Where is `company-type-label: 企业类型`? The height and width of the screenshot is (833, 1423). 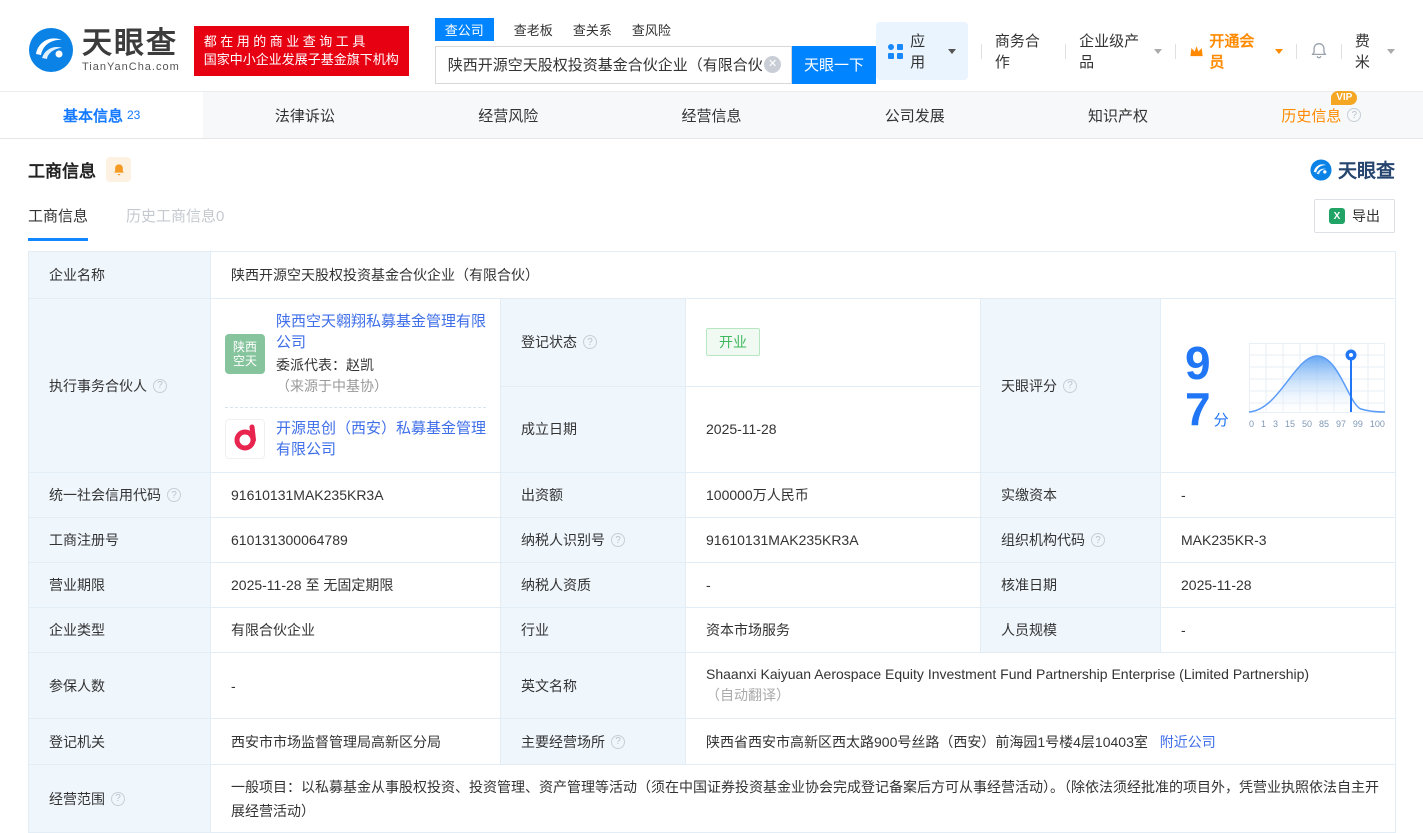
company-type-label: 企业类型 is located at coordinates (119, 630).